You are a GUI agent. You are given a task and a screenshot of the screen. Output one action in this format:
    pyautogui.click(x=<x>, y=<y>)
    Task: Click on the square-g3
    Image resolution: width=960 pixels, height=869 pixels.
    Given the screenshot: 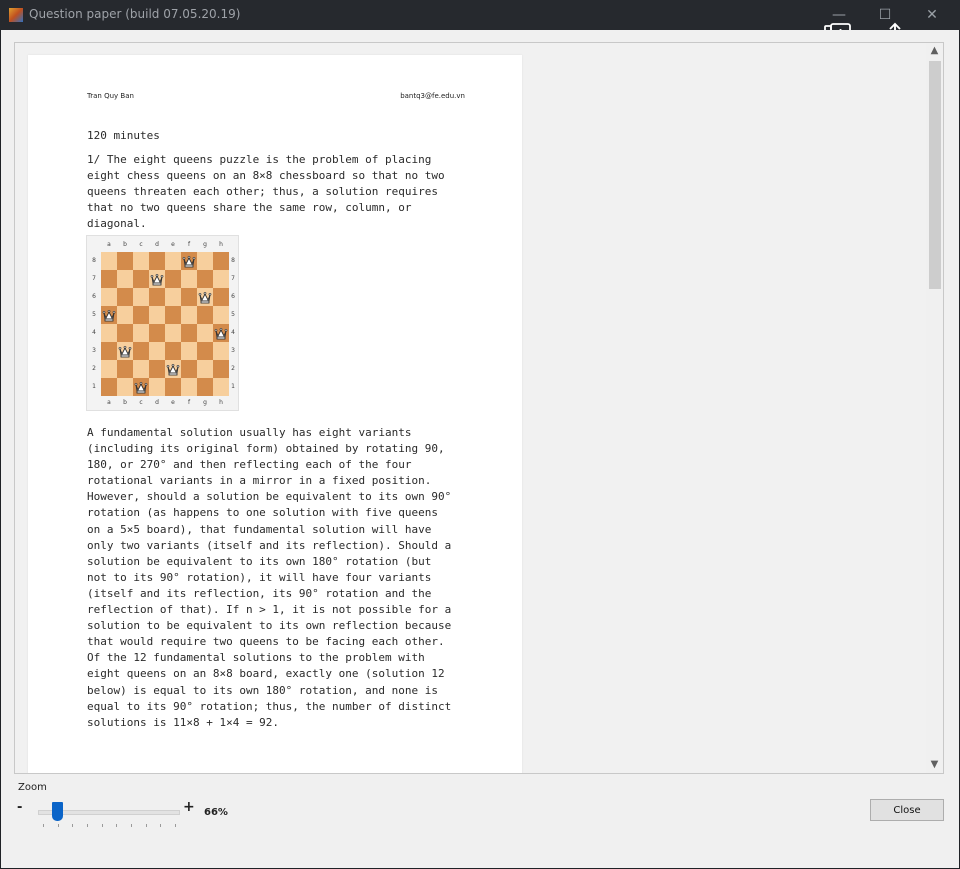 What is the action you would take?
    pyautogui.click(x=205, y=351)
    